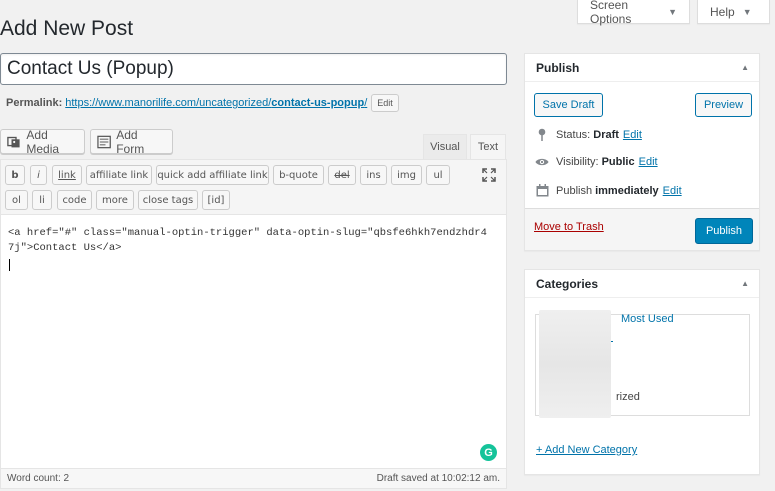  I want to click on categories-box-header: Categories ▲, so click(642, 284).